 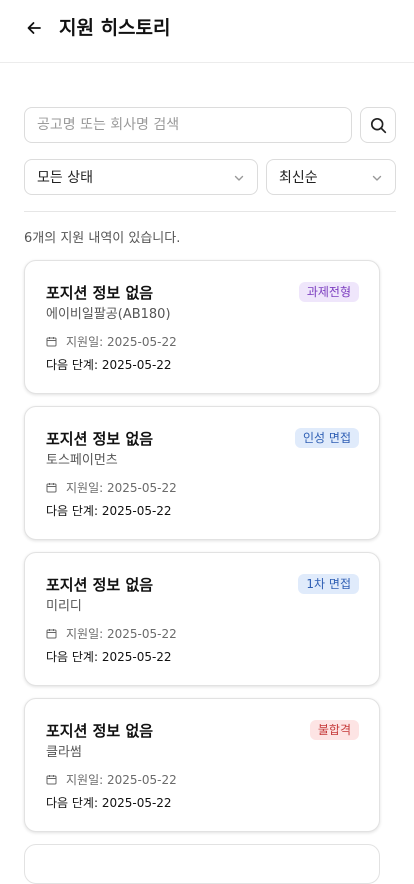 What do you see at coordinates (102, 238) in the screenshot?
I see `result-count: 6개의 지원 내역이 있습니다.` at bounding box center [102, 238].